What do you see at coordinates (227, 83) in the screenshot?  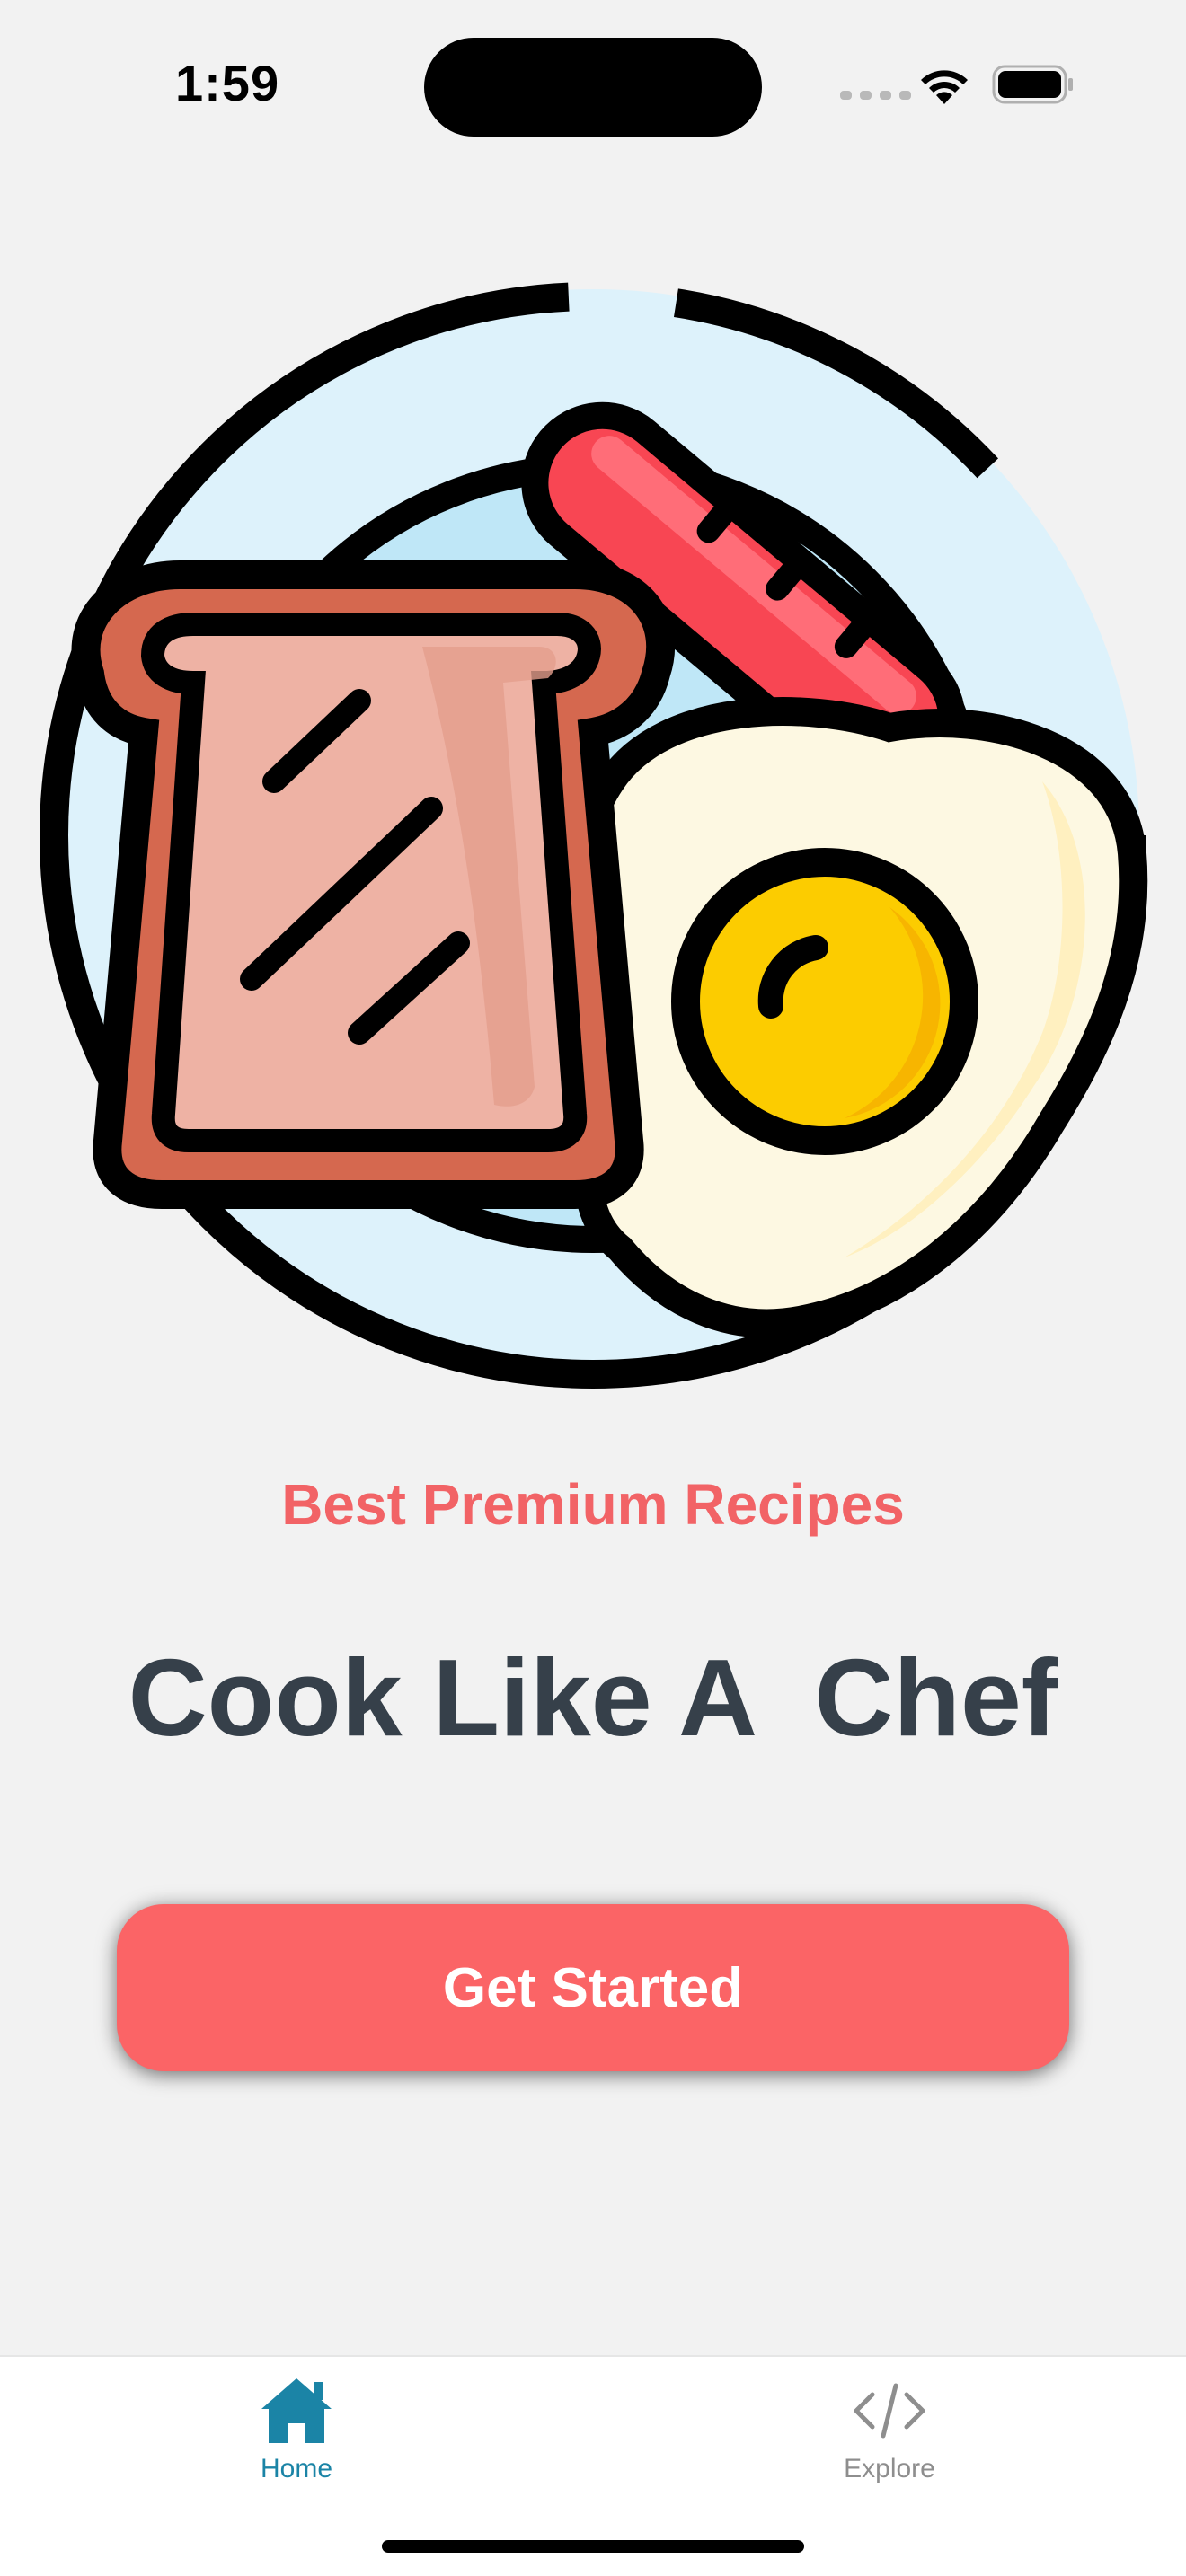 I see `status-time: 1:59` at bounding box center [227, 83].